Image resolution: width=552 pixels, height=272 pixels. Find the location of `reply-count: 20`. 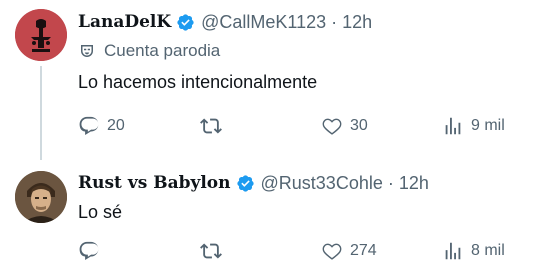

reply-count: 20 is located at coordinates (116, 125).